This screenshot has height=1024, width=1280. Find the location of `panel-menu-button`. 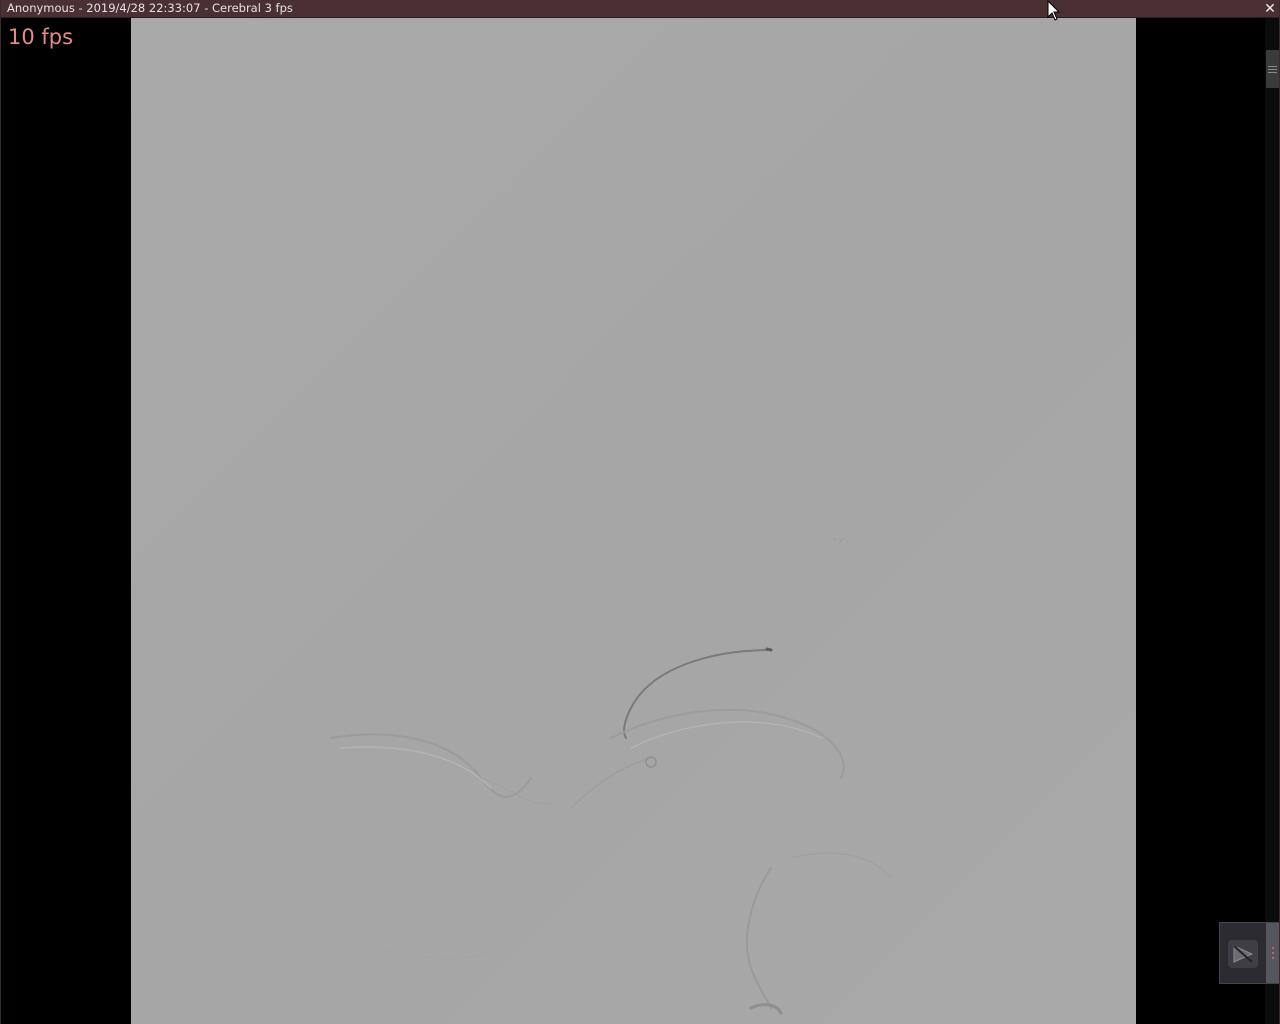

panel-menu-button is located at coordinates (1272, 953).